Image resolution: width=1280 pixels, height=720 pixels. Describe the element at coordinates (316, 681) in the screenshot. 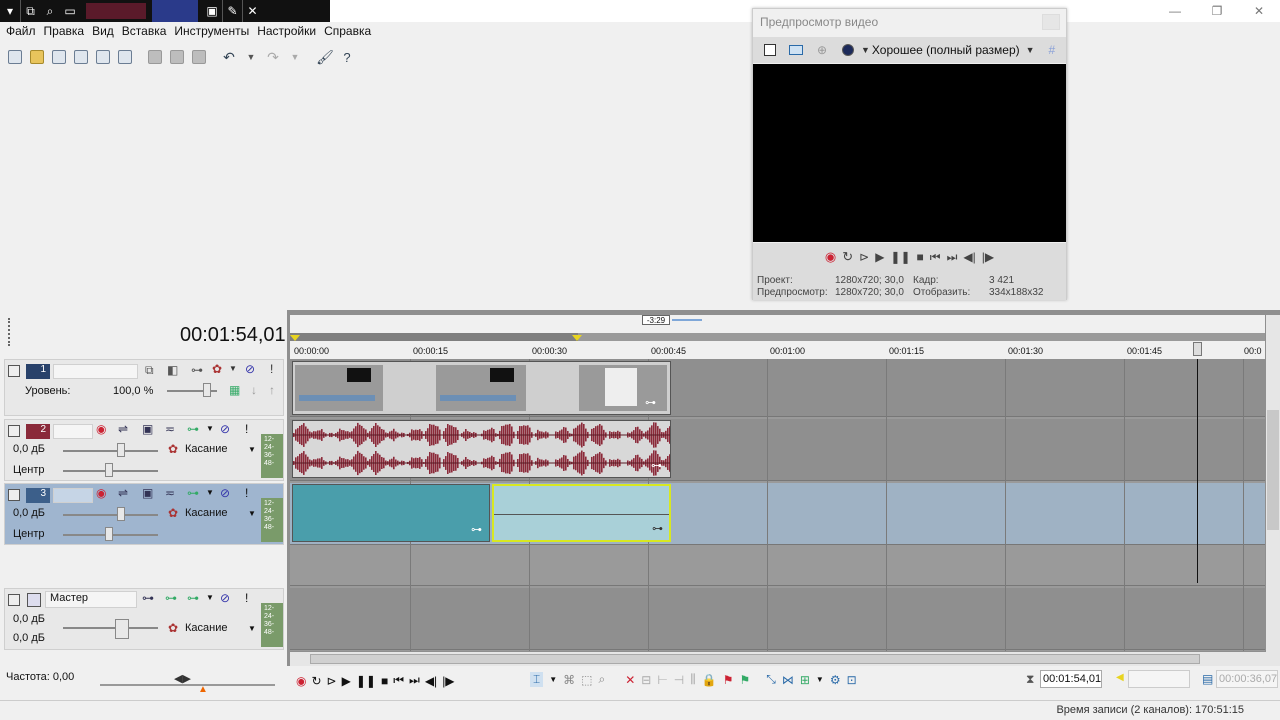

I see `loop-icon: ↻` at that location.